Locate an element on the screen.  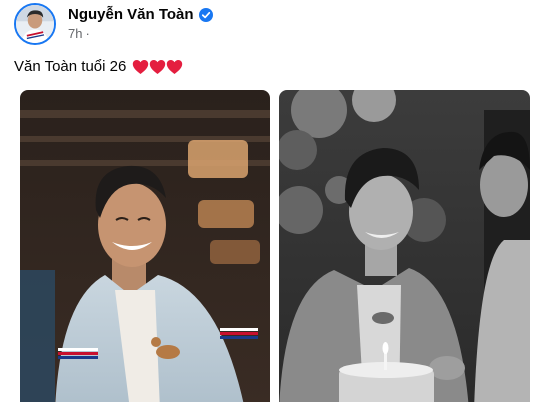
post-caption: Văn Toàn tuổi 26 is located at coordinates (98, 66).